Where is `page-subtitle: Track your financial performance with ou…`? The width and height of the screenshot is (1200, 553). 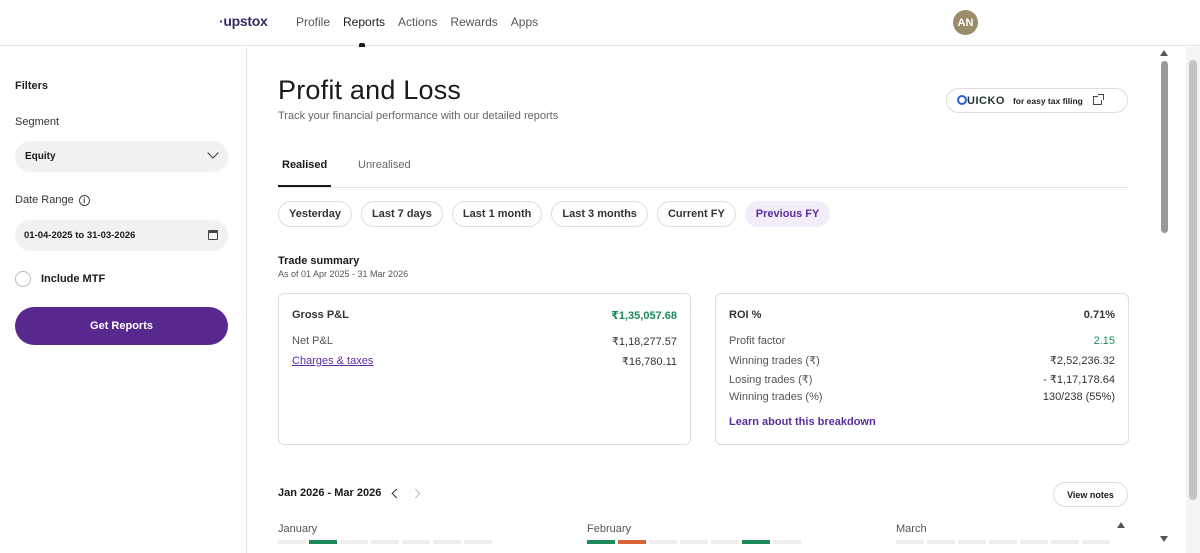
page-subtitle: Track your financial performance with ou… is located at coordinates (418, 116).